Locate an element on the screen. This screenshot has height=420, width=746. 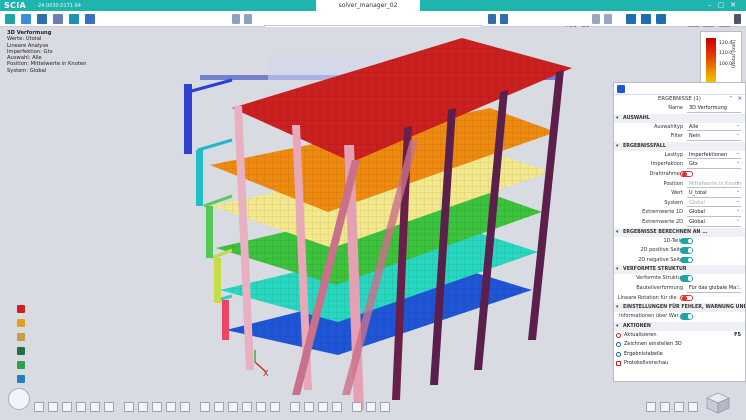
name-row: Name 3D Verformung is located at coordinates (679, 109).